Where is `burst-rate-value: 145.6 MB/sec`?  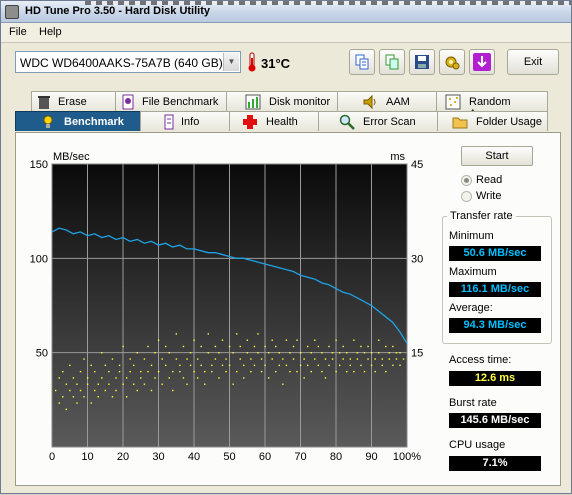 burst-rate-value: 145.6 MB/sec is located at coordinates (495, 420).